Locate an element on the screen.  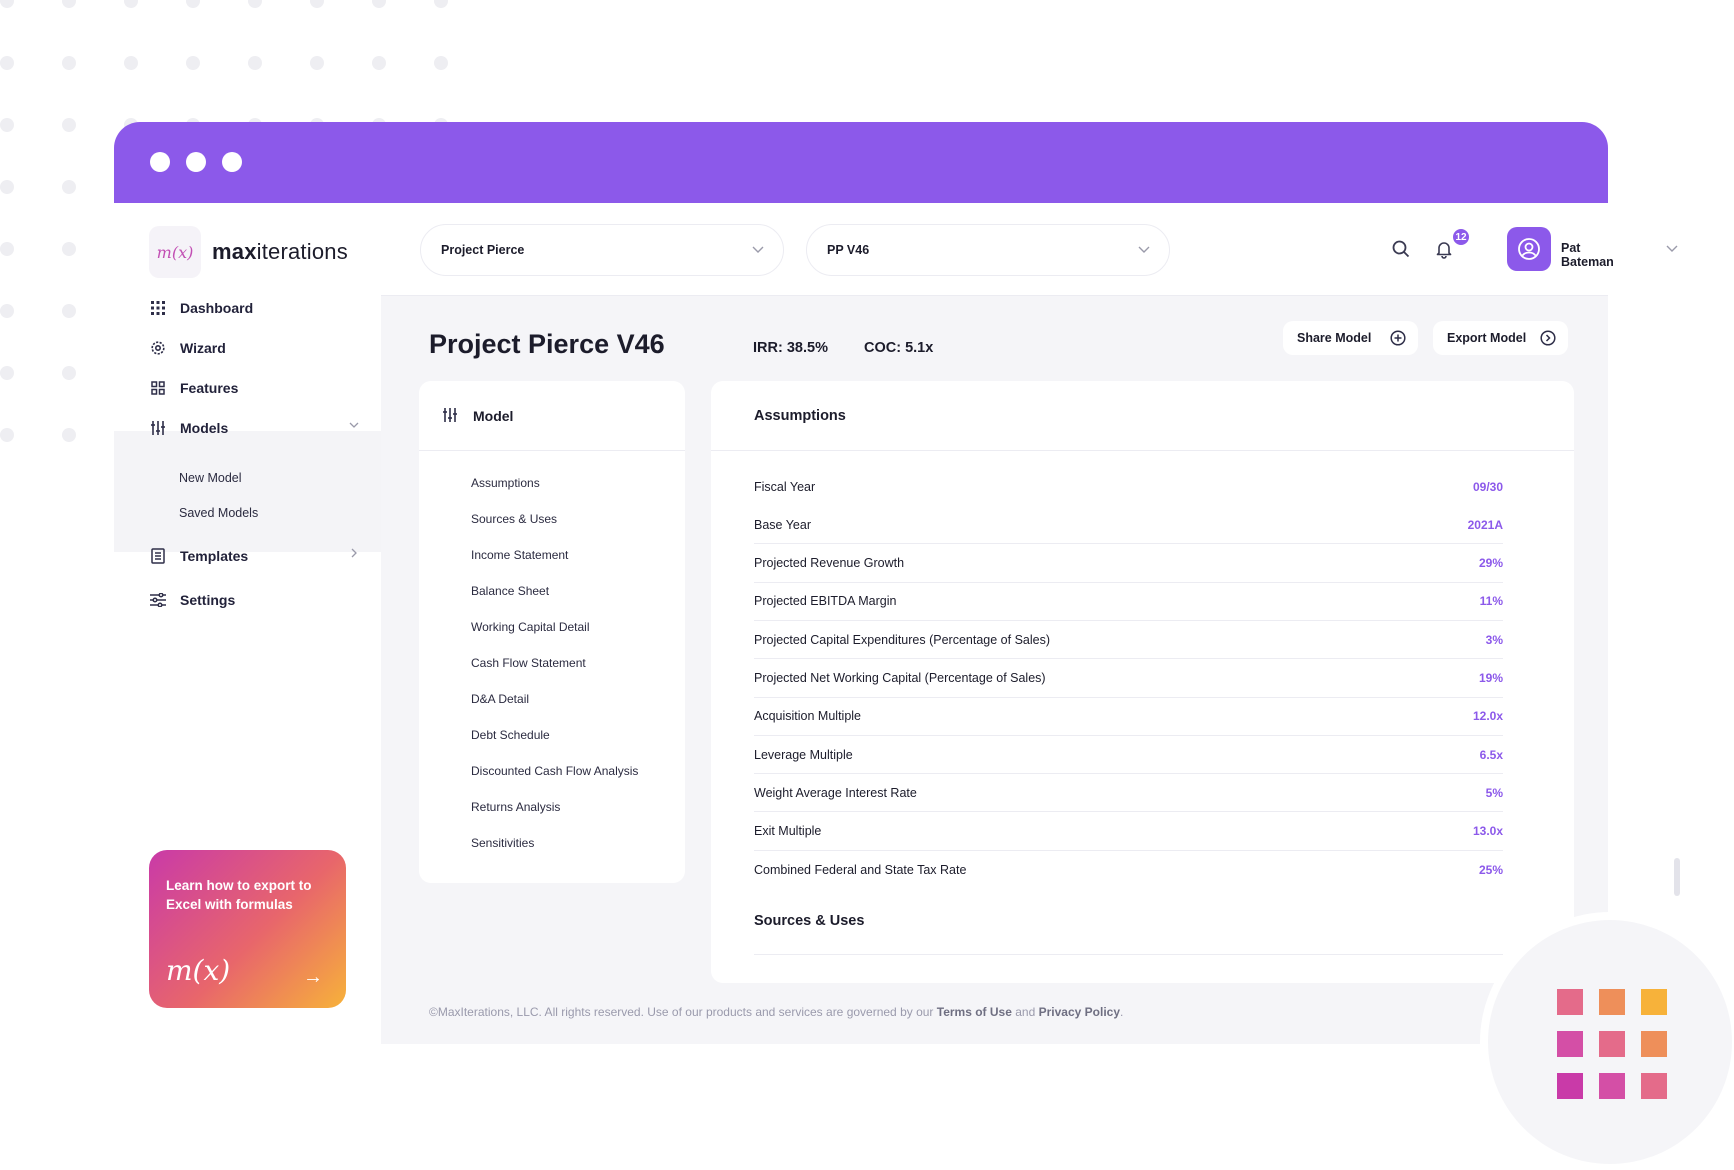
share-model-button: Share Model is located at coordinates (1350, 338).